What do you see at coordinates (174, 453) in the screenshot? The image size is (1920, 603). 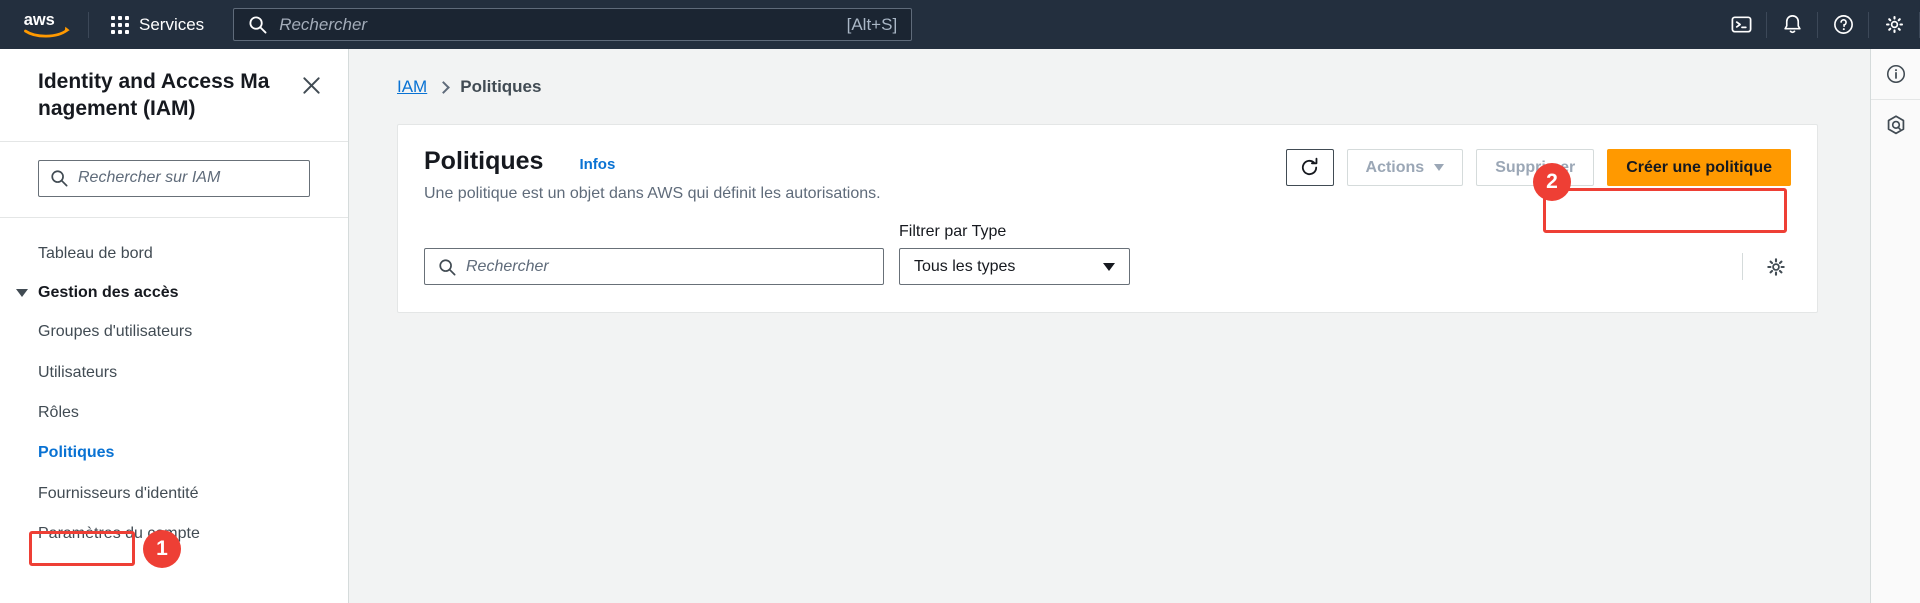 I see `sidebar-item-policies: Politiques` at bounding box center [174, 453].